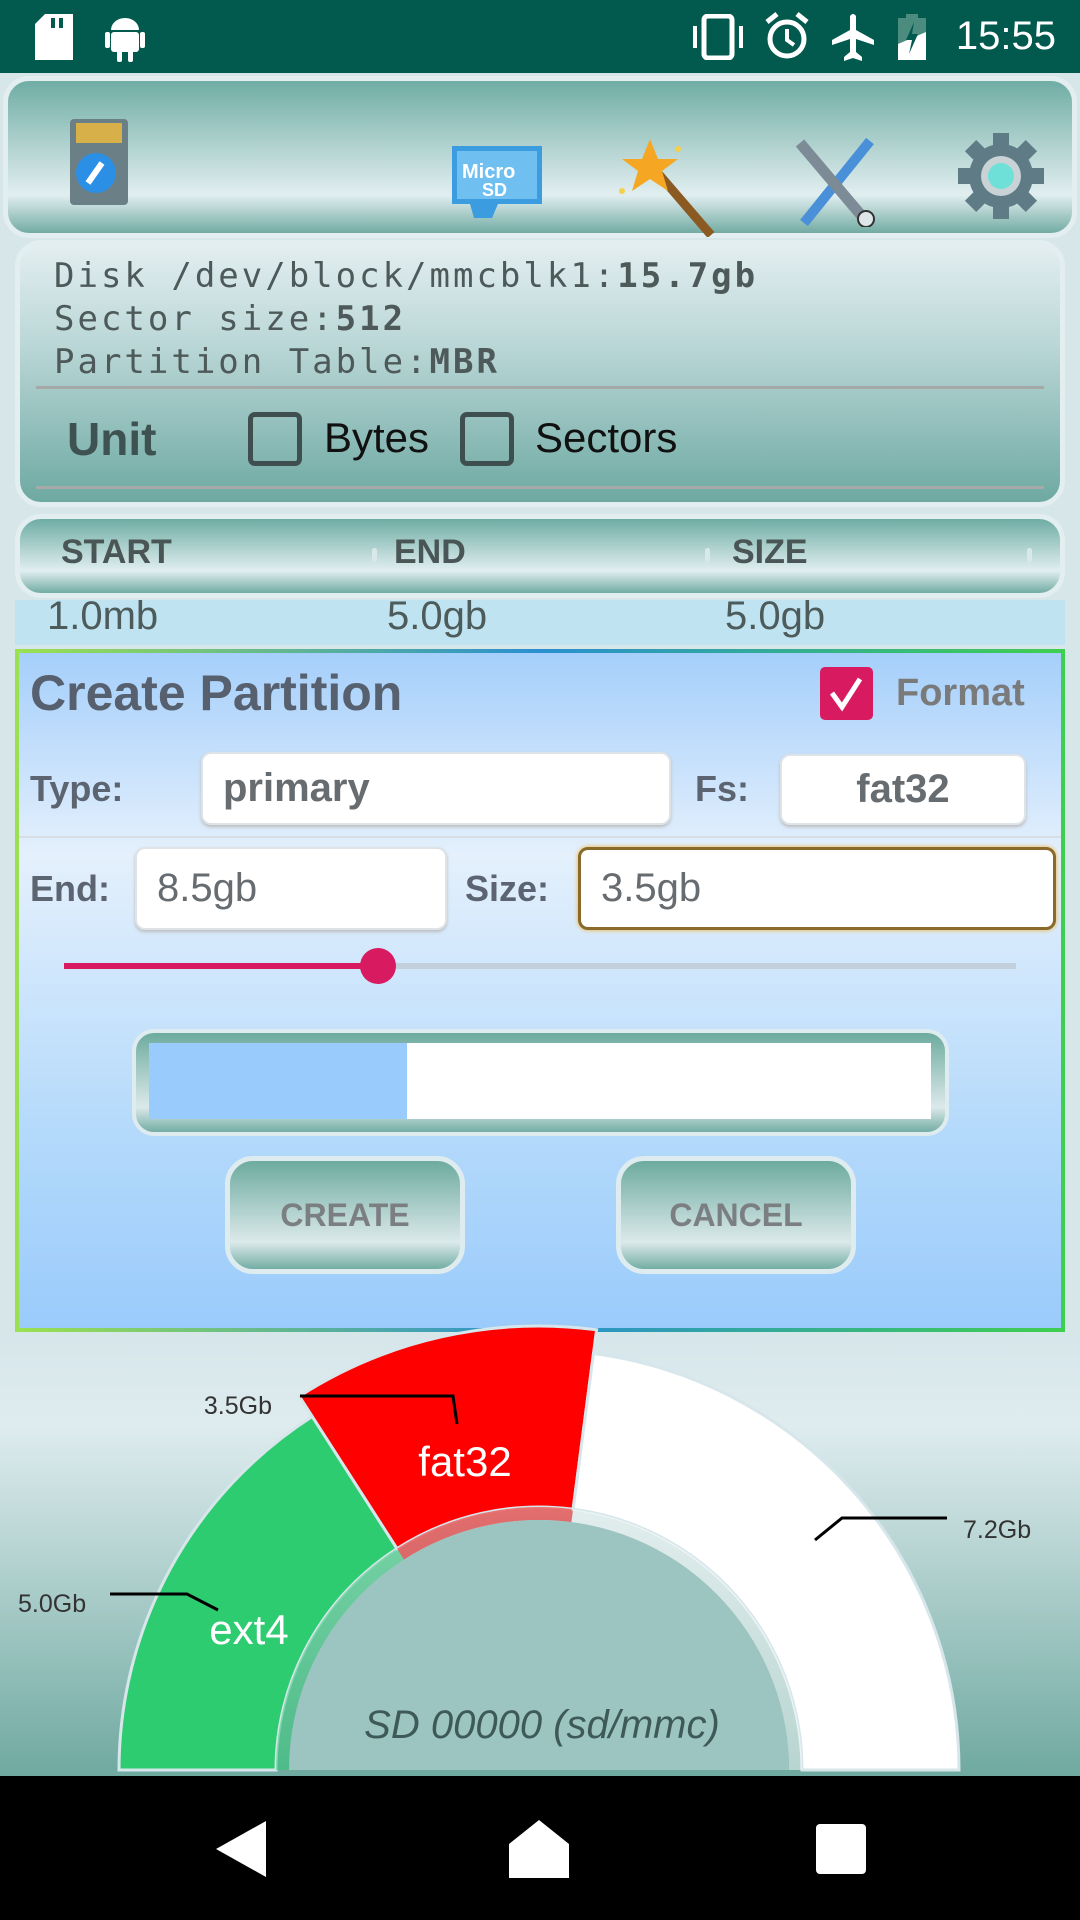 This screenshot has width=1080, height=1920. I want to click on navigation-bar, so click(540, 1848).